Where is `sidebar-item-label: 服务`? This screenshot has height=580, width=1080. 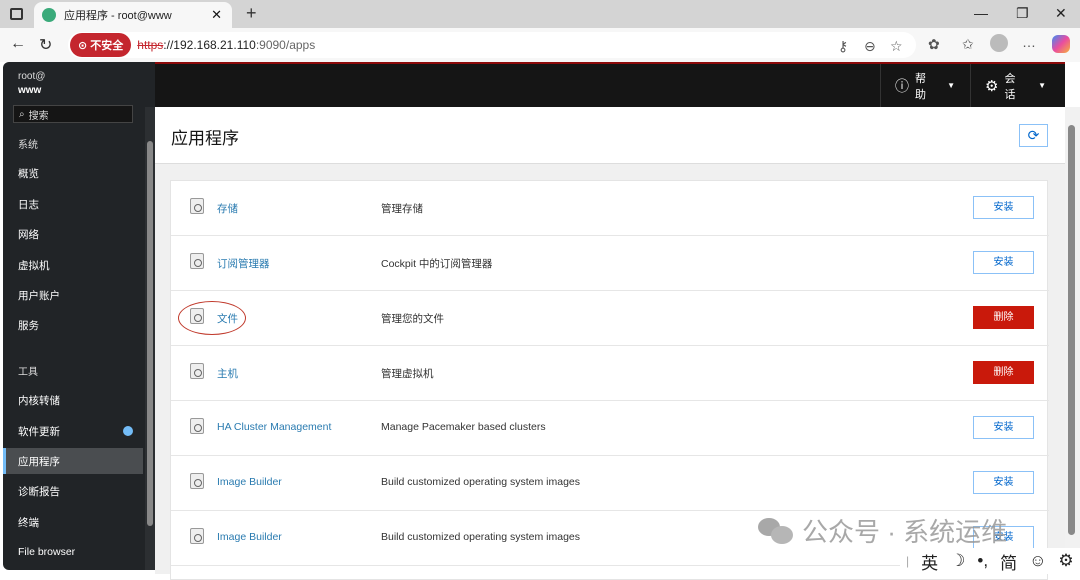 sidebar-item-label: 服务 is located at coordinates (28, 325).